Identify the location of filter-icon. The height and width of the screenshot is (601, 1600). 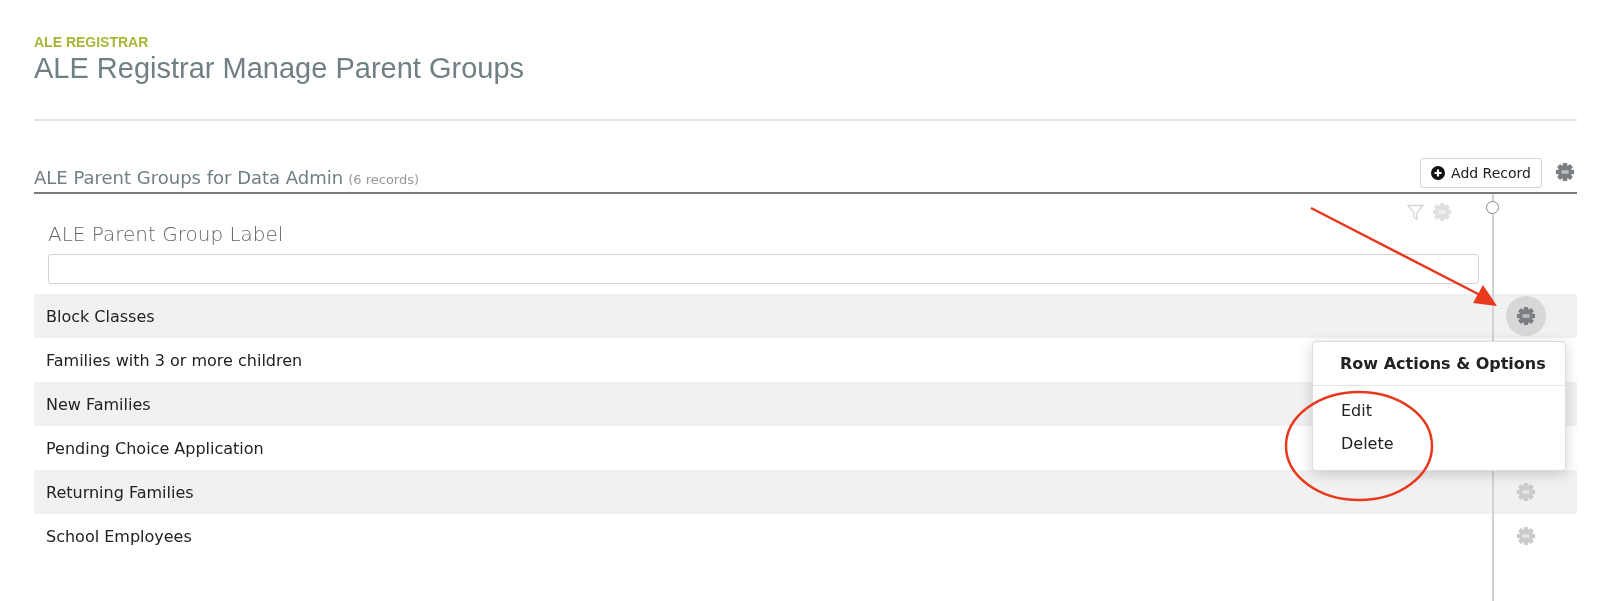
(1415, 212).